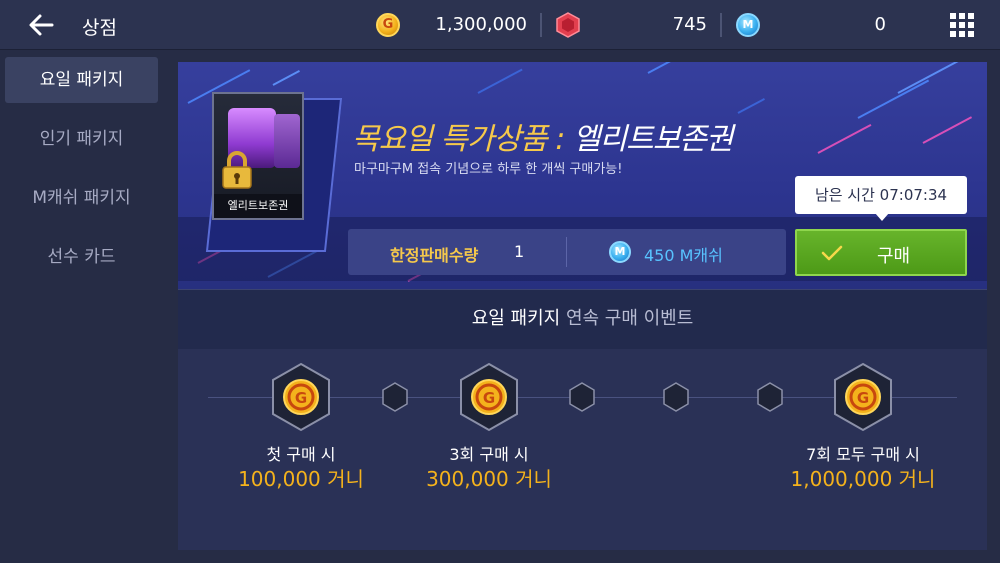 Image resolution: width=1000 pixels, height=563 pixels. What do you see at coordinates (653, 139) in the screenshot?
I see `product-title-item: 엘리트보존권` at bounding box center [653, 139].